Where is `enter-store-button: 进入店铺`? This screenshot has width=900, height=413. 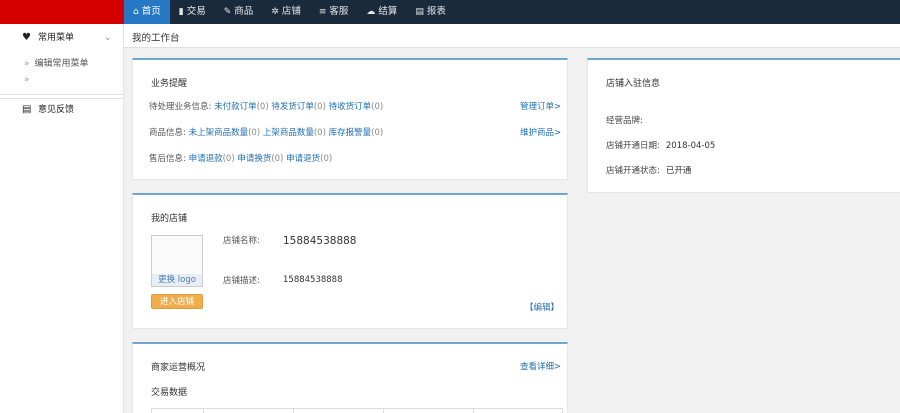 enter-store-button: 进入店铺 is located at coordinates (177, 301).